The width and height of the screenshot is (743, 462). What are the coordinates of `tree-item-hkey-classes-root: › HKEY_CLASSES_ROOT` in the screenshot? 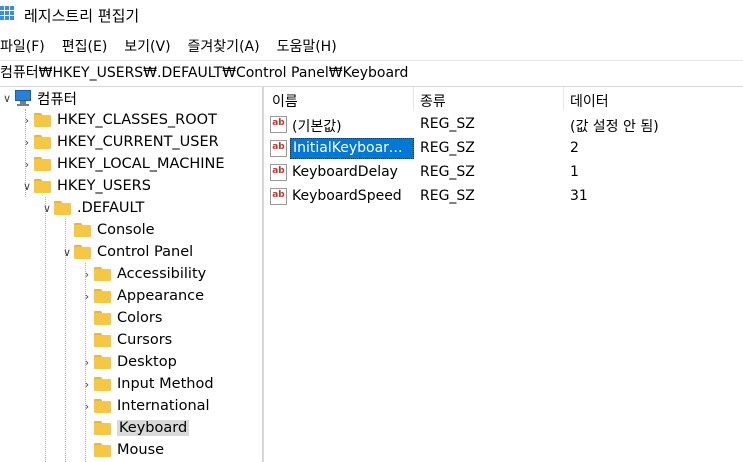 It's located at (118, 120).